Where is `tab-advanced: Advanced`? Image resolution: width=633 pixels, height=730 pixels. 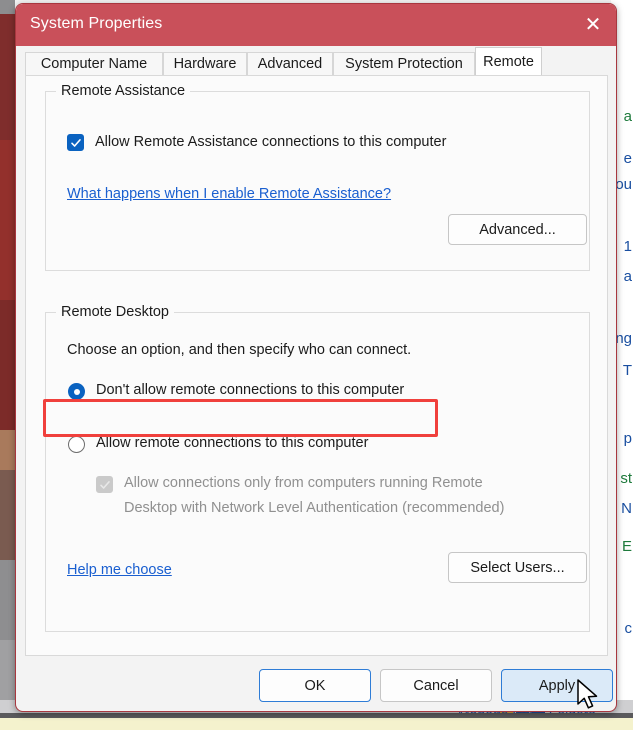 tab-advanced: Advanced is located at coordinates (290, 63).